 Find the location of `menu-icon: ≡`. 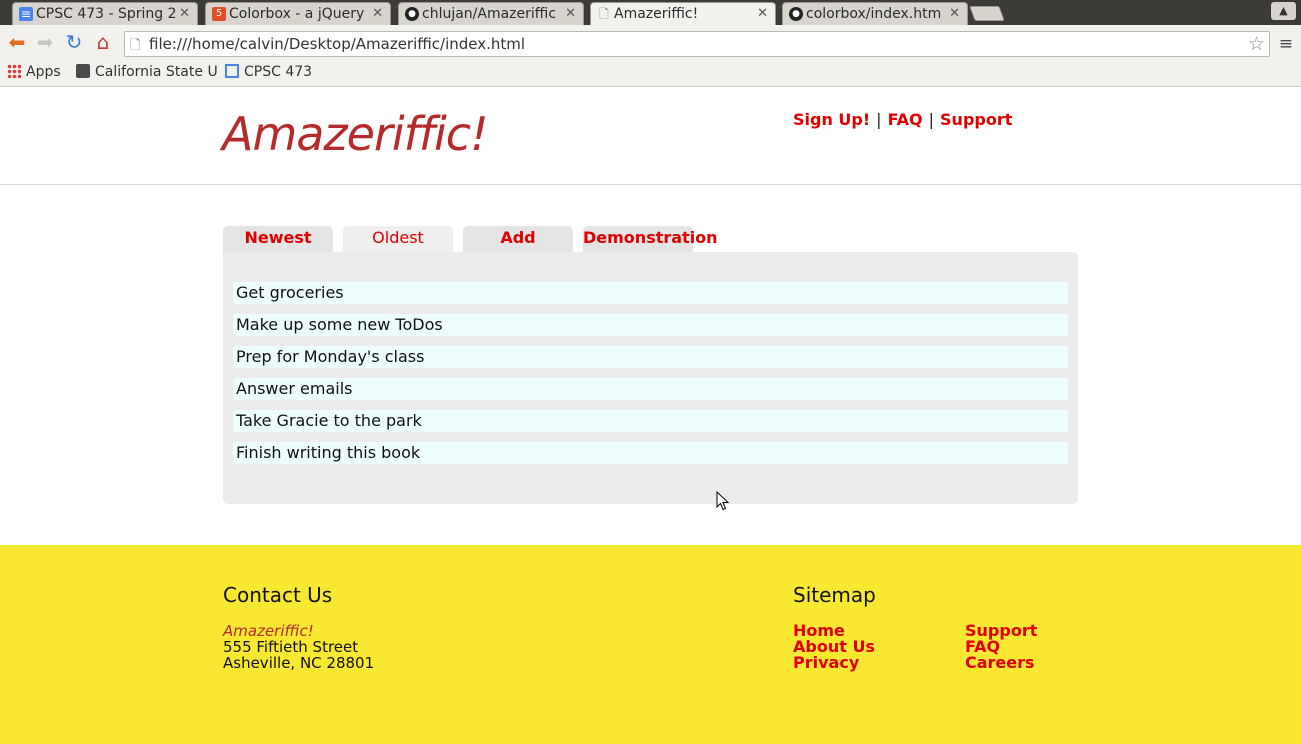

menu-icon: ≡ is located at coordinates (1286, 44).